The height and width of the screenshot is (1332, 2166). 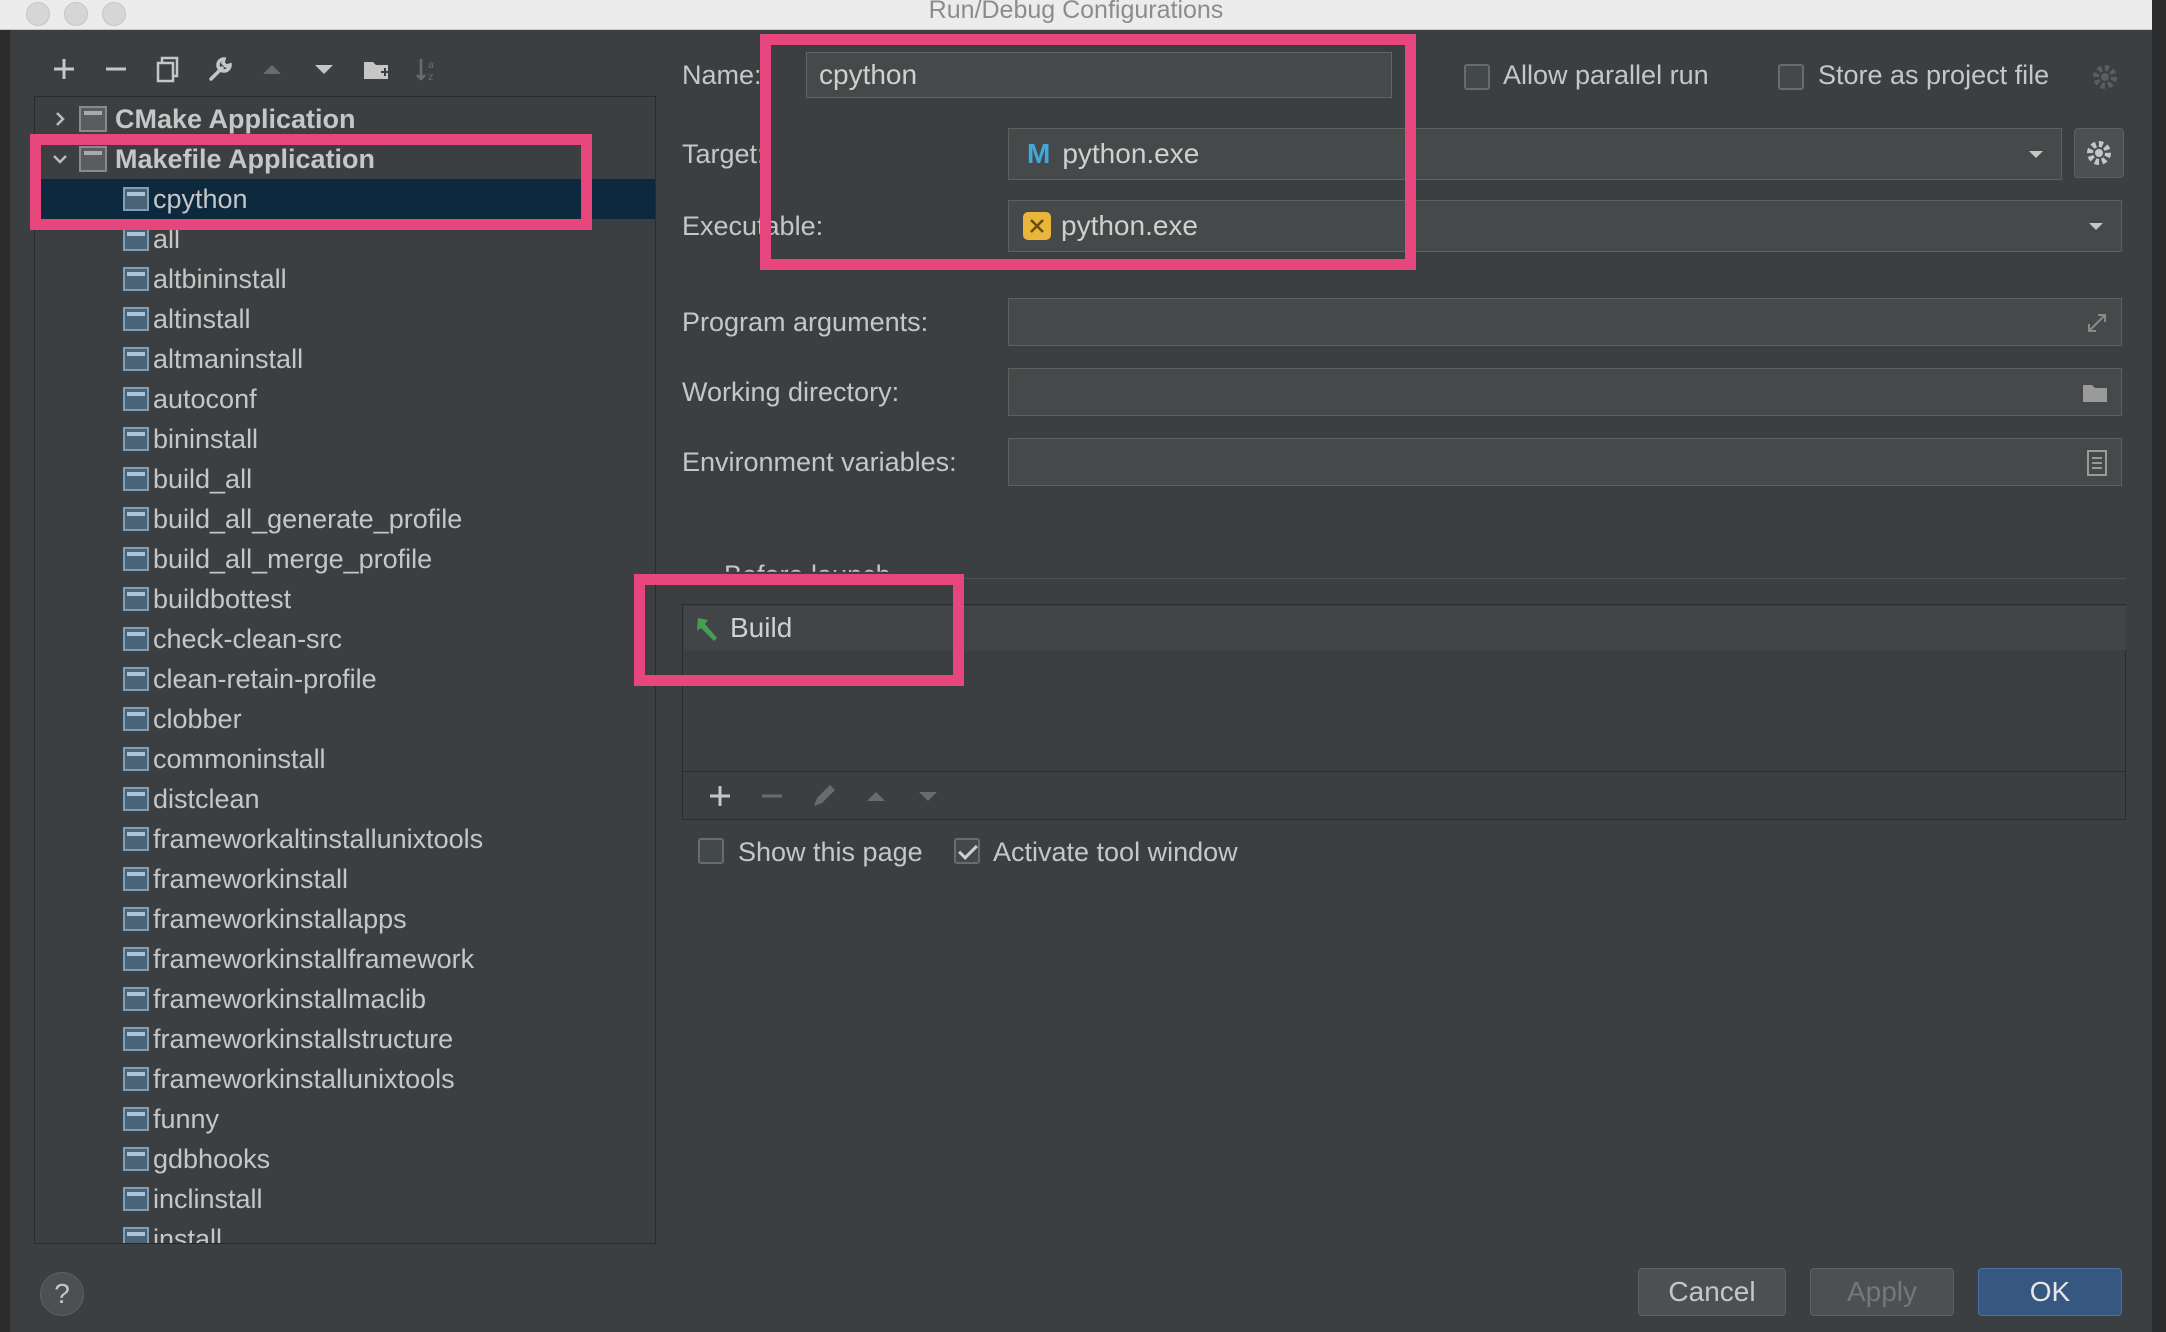 What do you see at coordinates (345, 559) in the screenshot?
I see `tree-item: build_all_merge_profile` at bounding box center [345, 559].